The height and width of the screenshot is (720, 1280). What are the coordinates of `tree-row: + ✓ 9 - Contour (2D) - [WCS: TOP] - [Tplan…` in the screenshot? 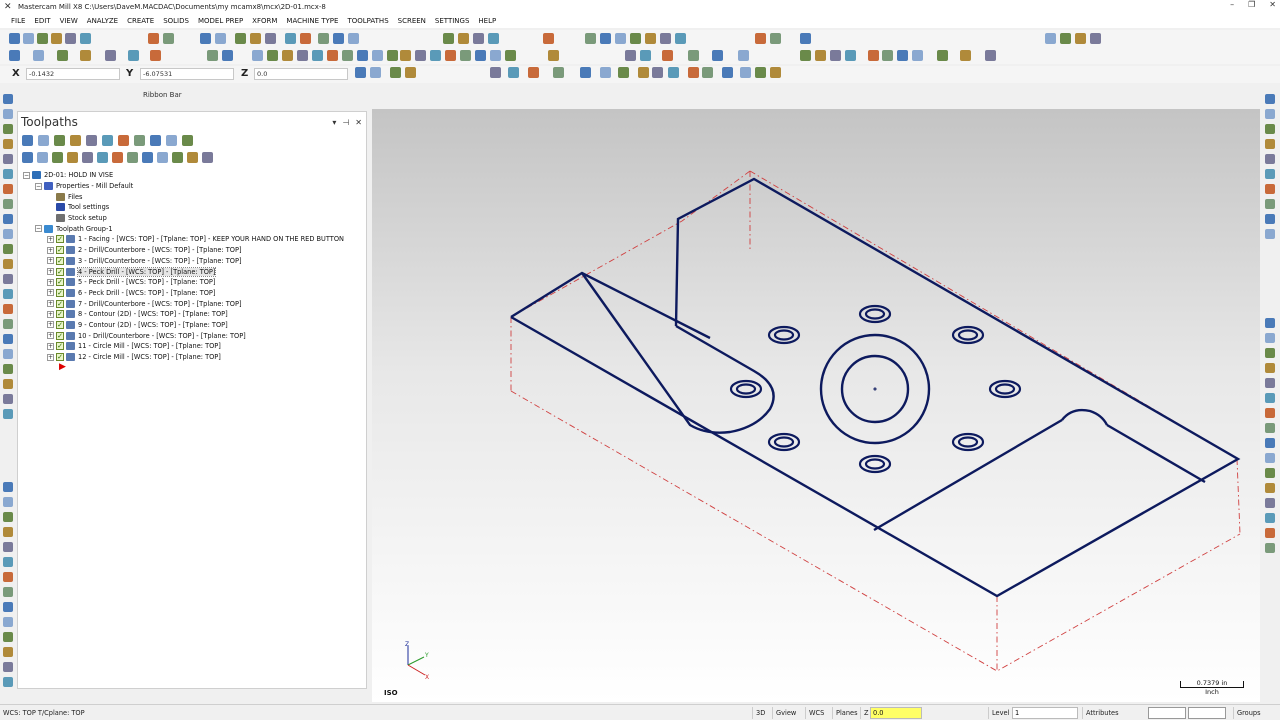 It's located at (193, 325).